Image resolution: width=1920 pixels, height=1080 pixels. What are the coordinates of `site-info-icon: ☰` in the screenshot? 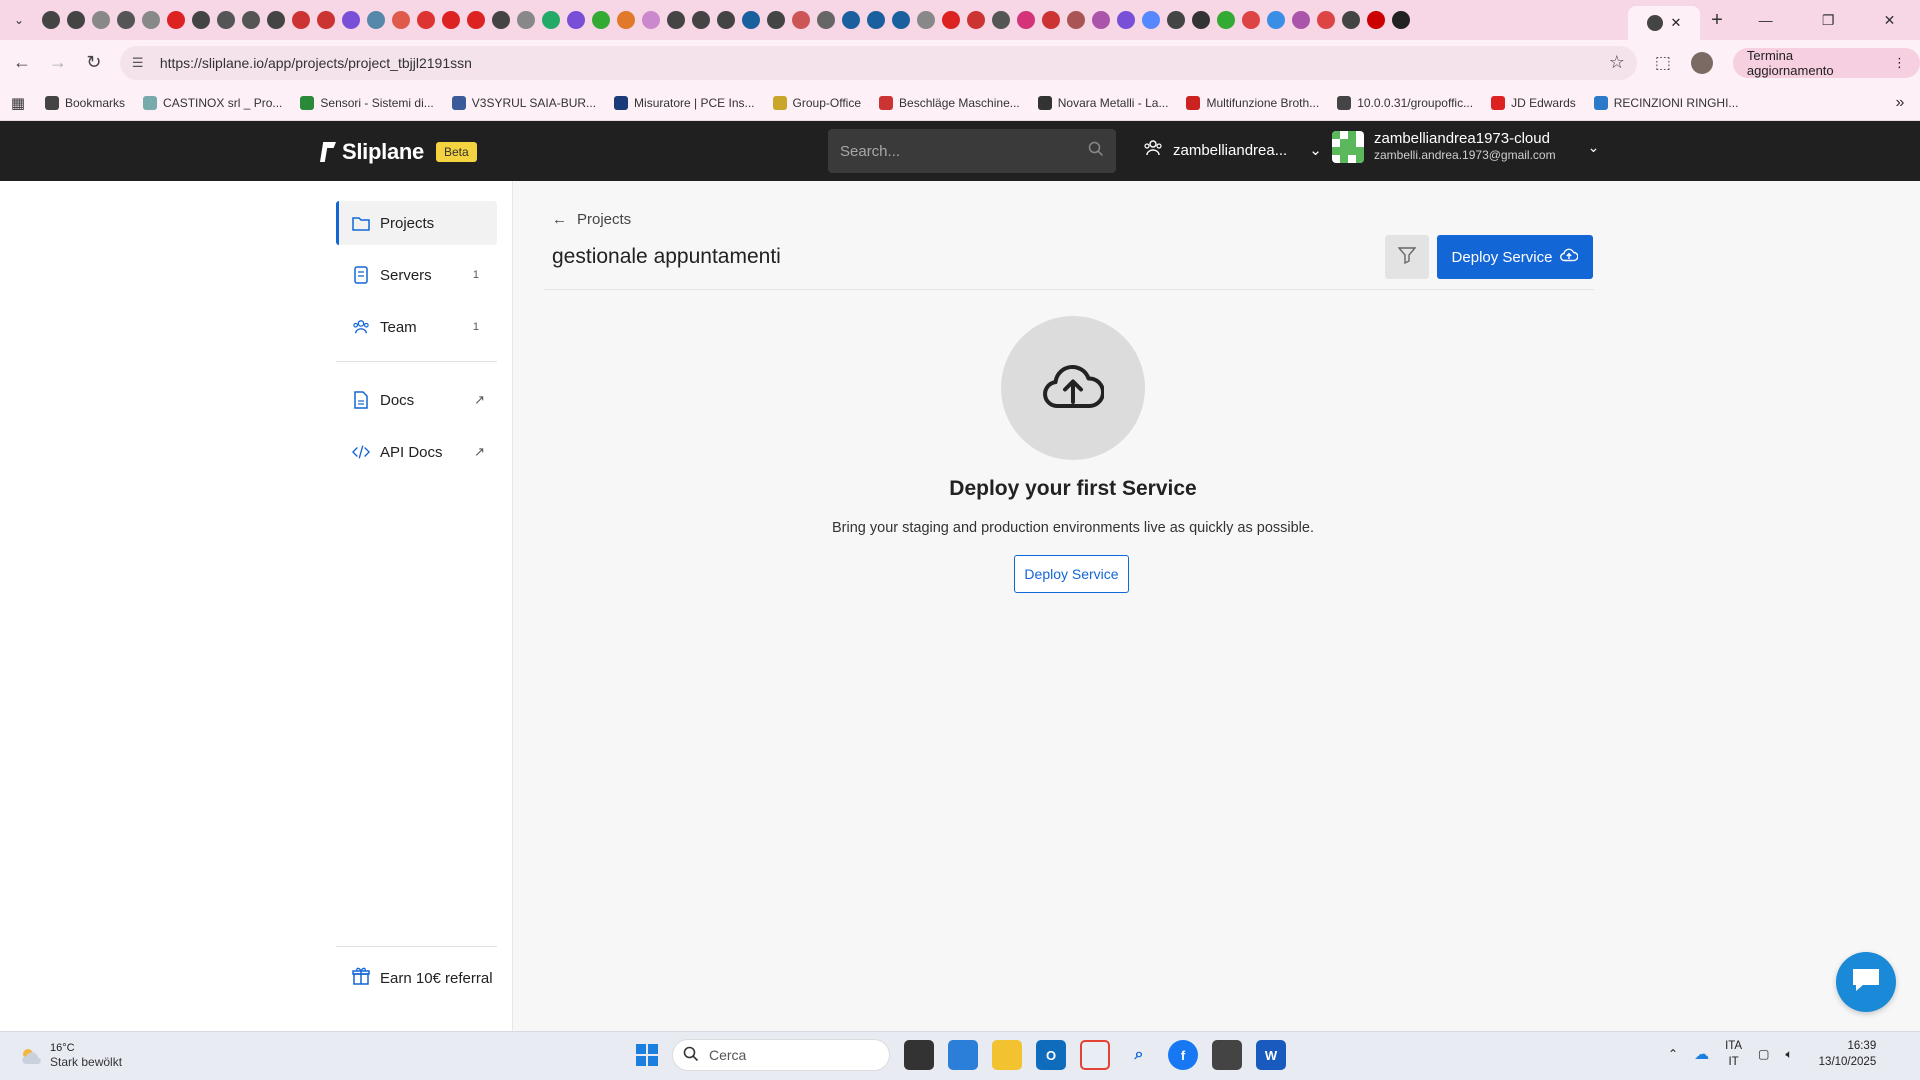 It's located at (141, 63).